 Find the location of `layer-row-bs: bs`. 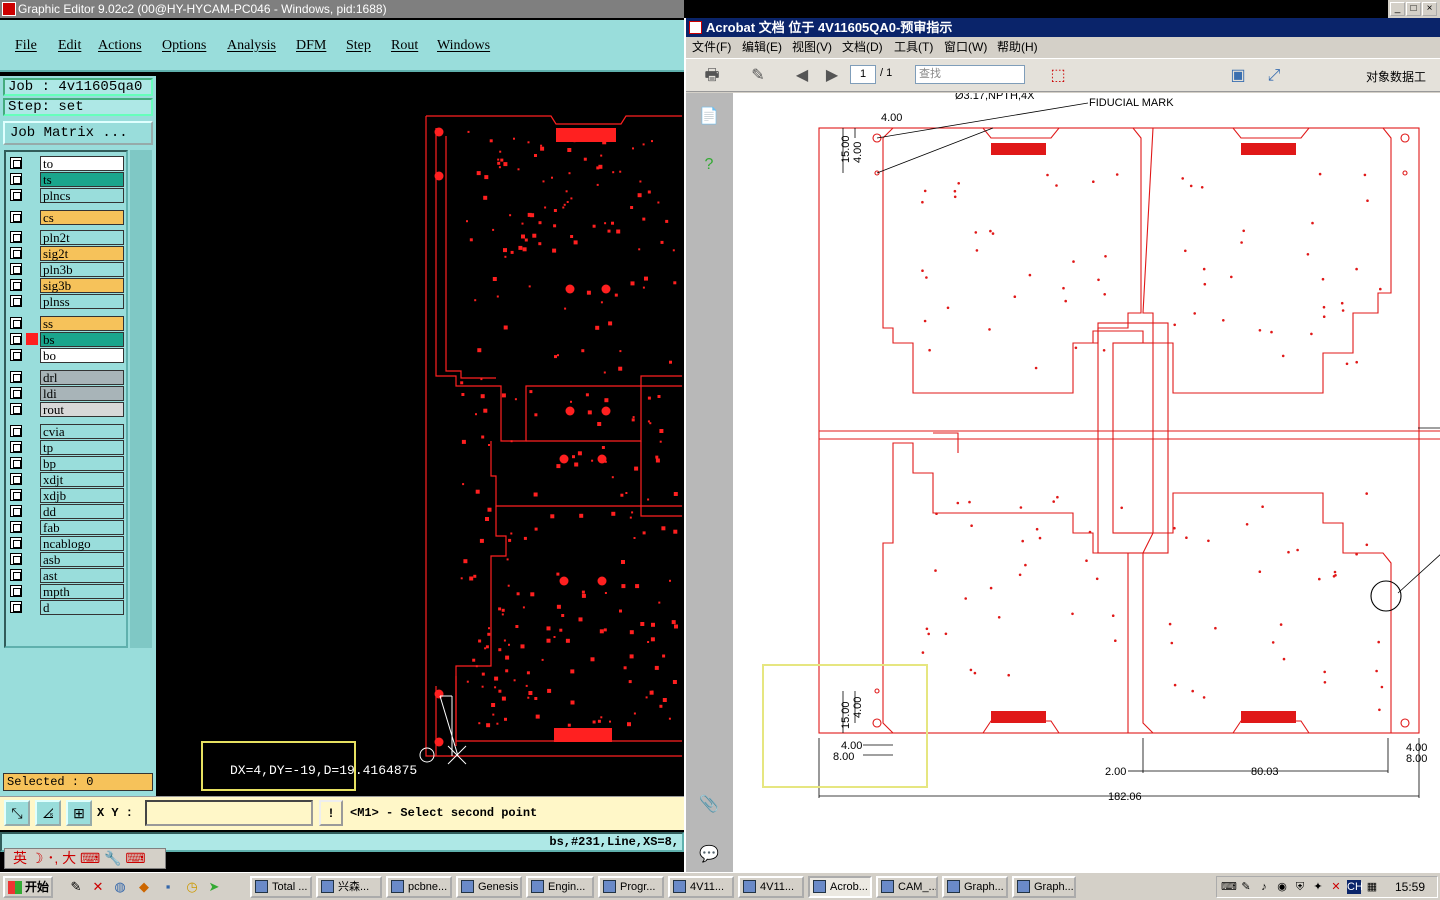

layer-row-bs: bs is located at coordinates (67, 339).